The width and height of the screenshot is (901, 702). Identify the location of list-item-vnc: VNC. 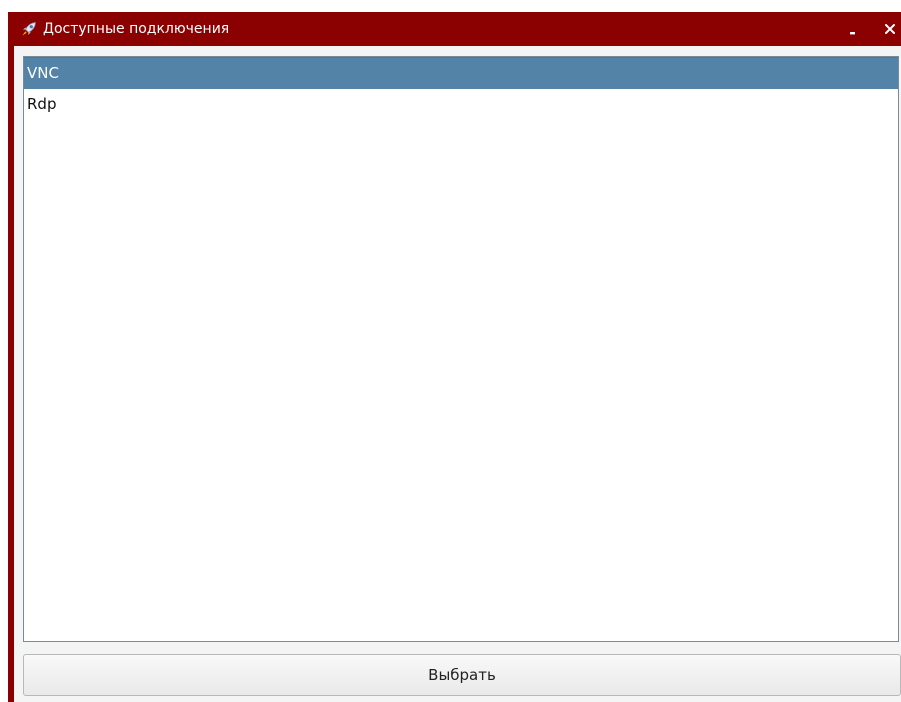
(461, 73).